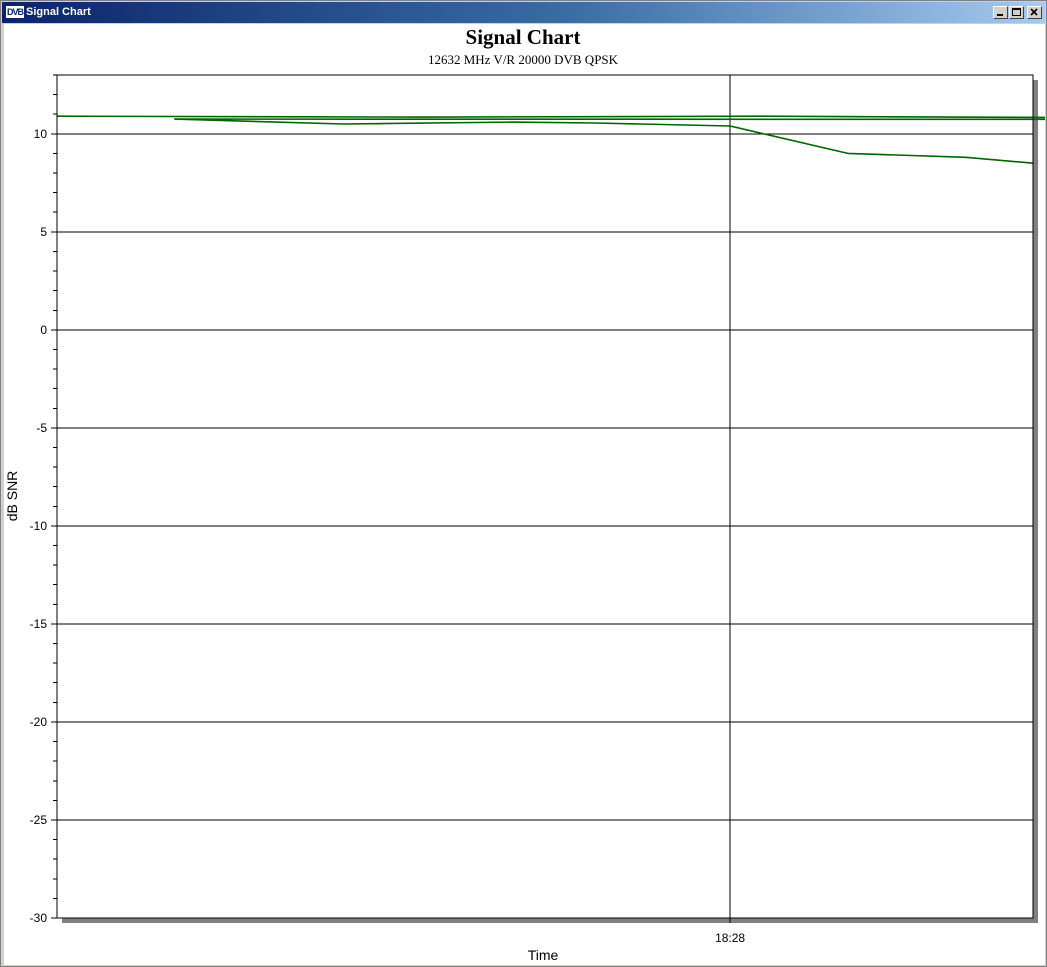 Image resolution: width=1047 pixels, height=967 pixels. I want to click on dvb-logo-icon: DVB, so click(15, 12).